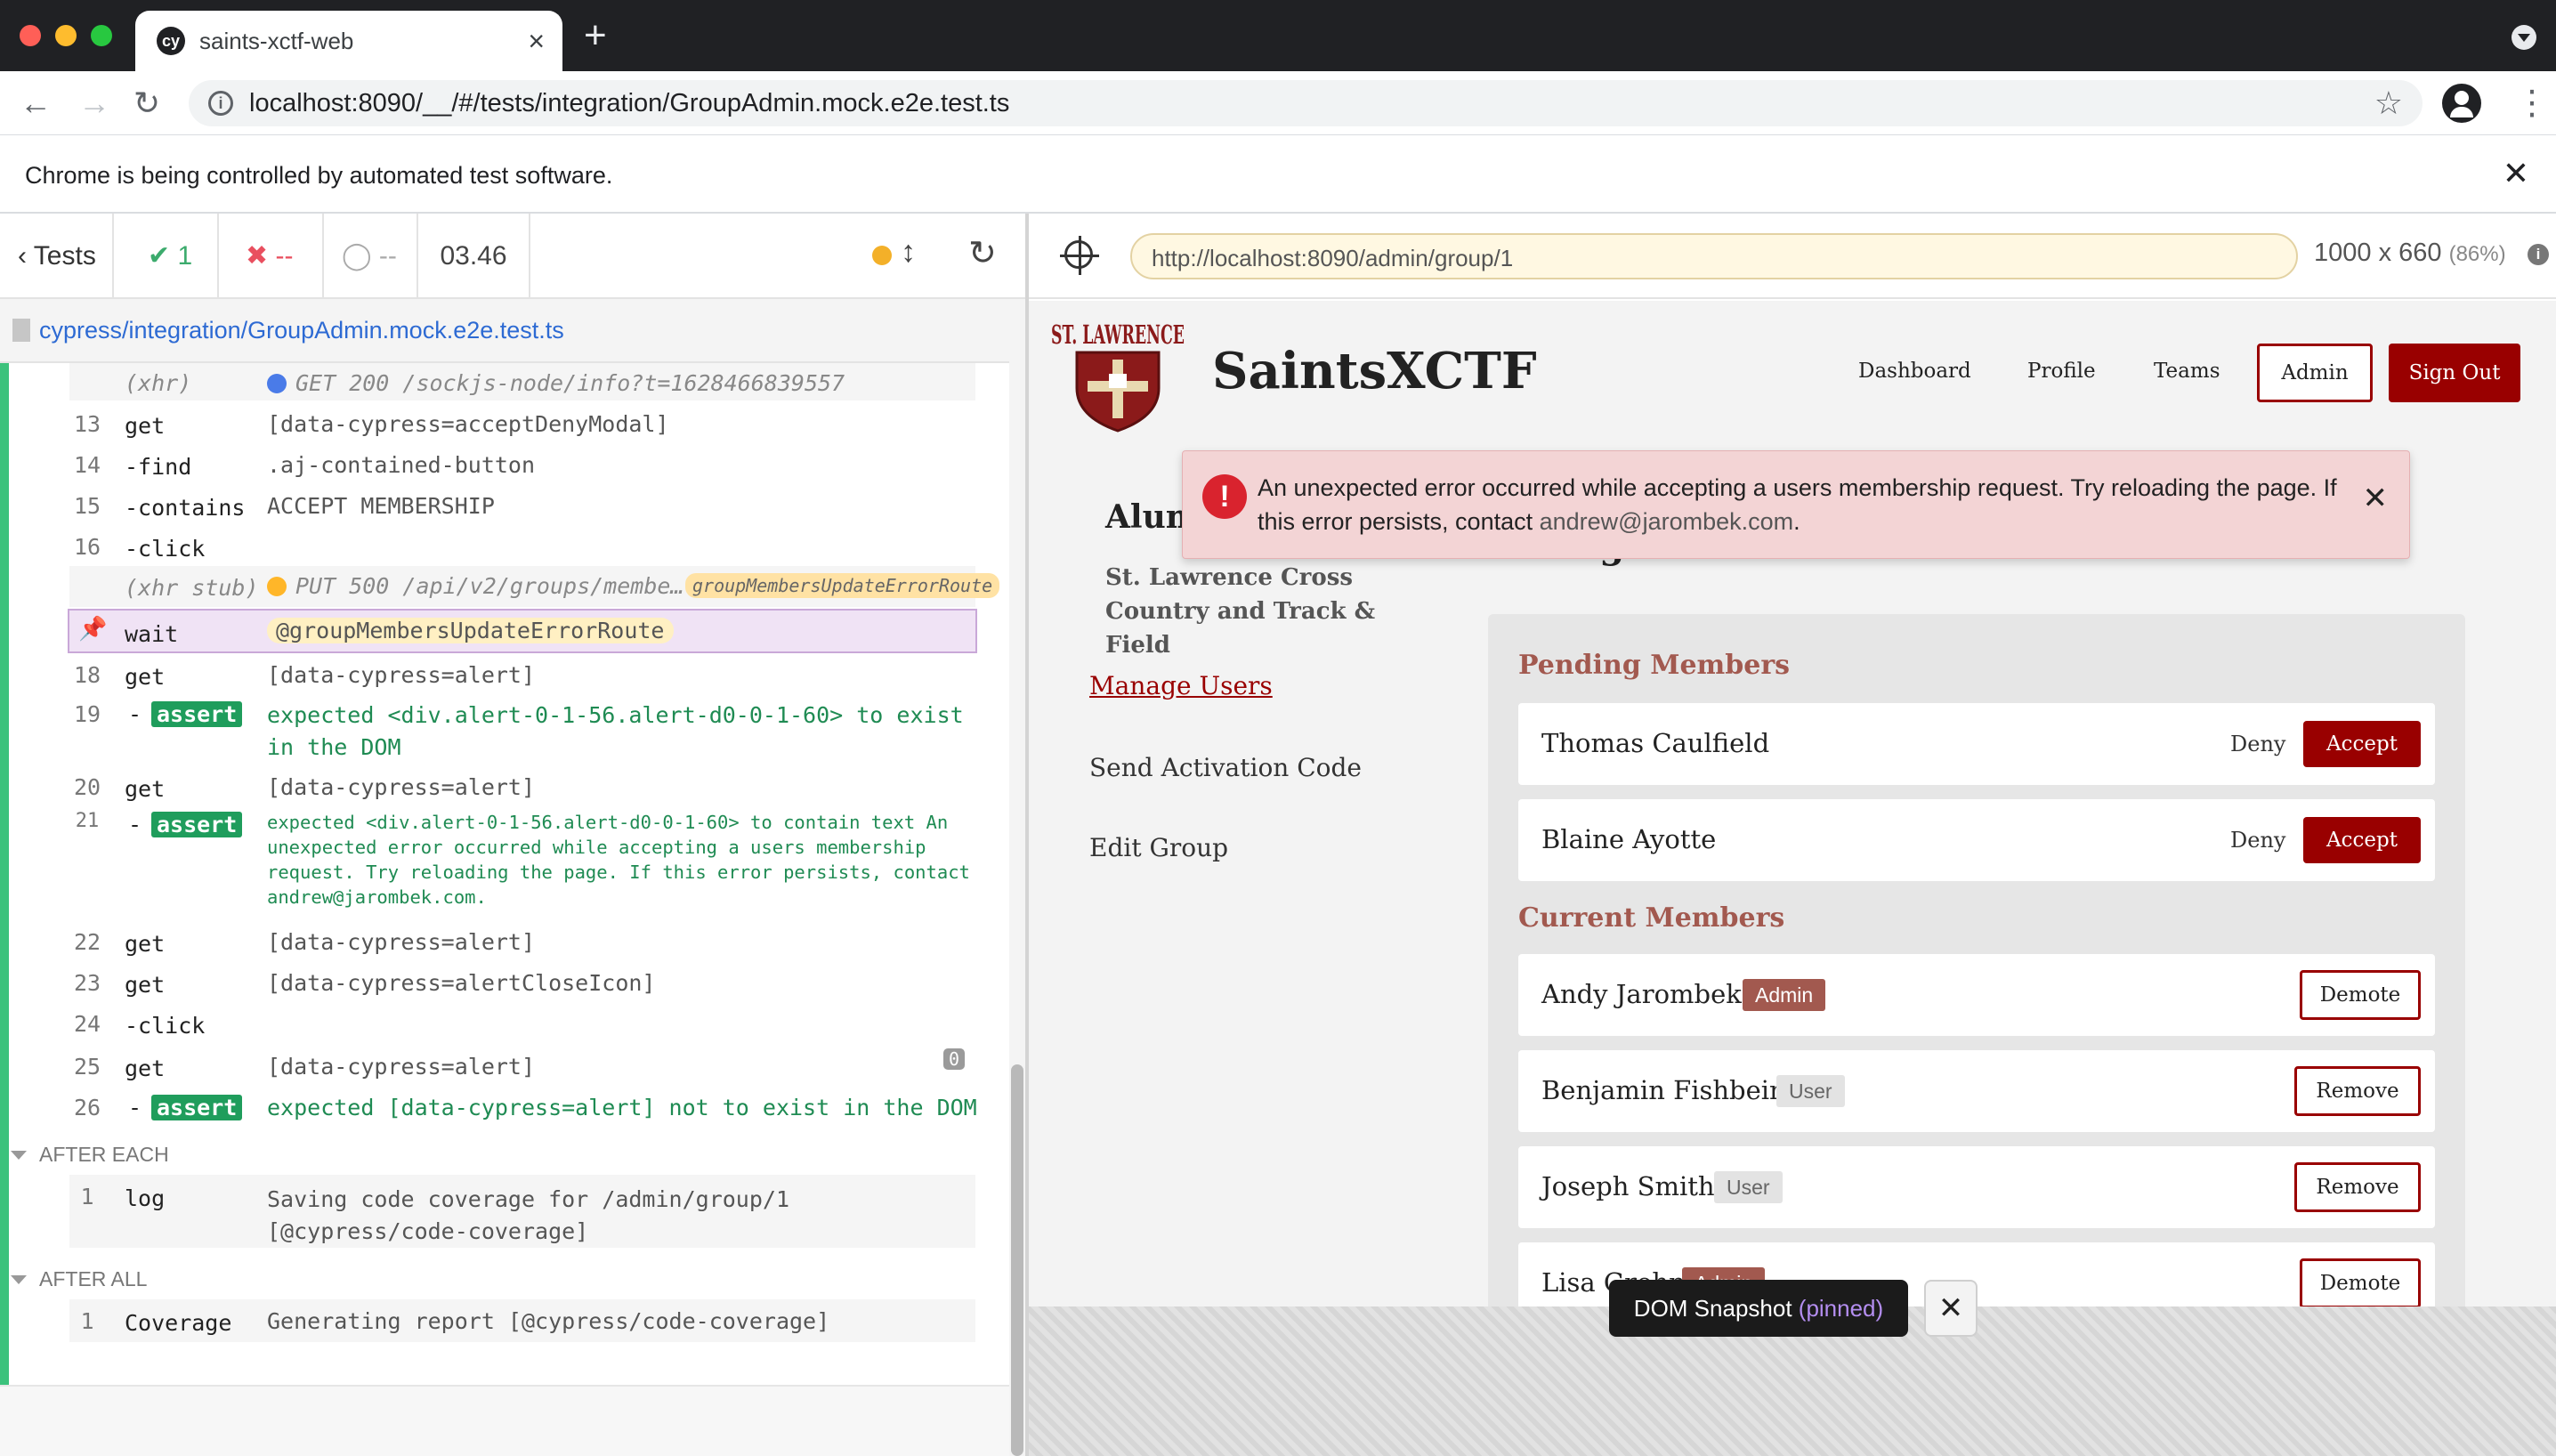 Image resolution: width=2556 pixels, height=1456 pixels. What do you see at coordinates (2461, 103) in the screenshot?
I see `profile-avatar-icon` at bounding box center [2461, 103].